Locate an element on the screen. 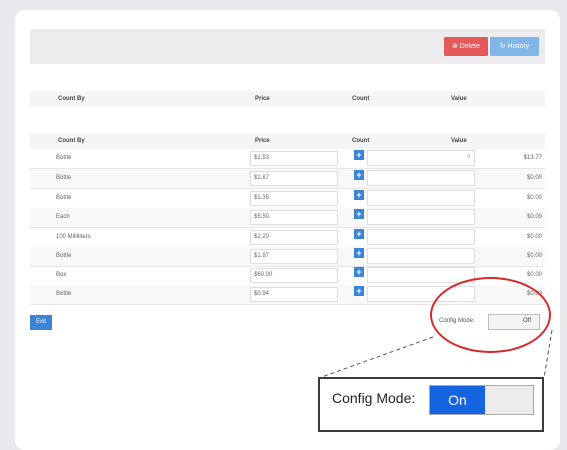 The image size is (567, 450). config-mode-callout: Config Mode: On is located at coordinates (431, 404).